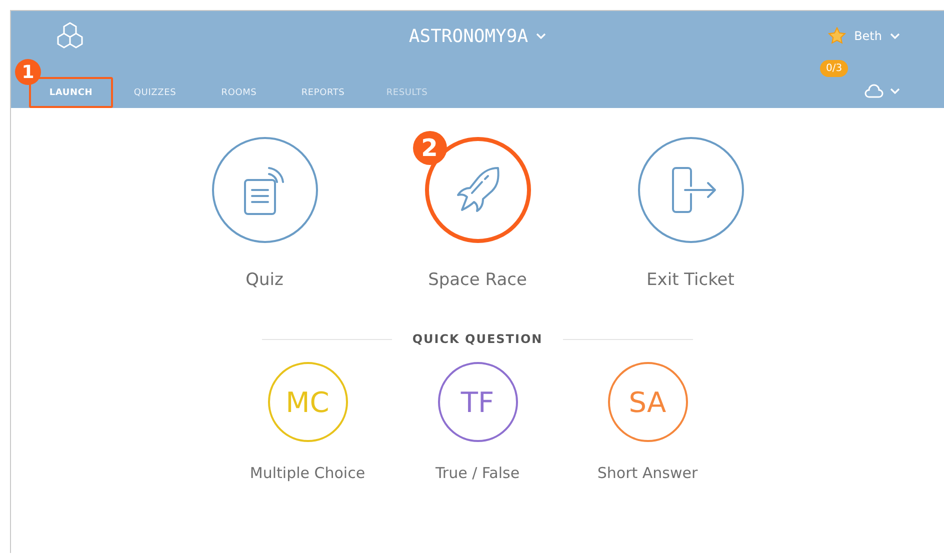 This screenshot has width=944, height=554. What do you see at coordinates (648, 402) in the screenshot?
I see `question-type-button: SA` at bounding box center [648, 402].